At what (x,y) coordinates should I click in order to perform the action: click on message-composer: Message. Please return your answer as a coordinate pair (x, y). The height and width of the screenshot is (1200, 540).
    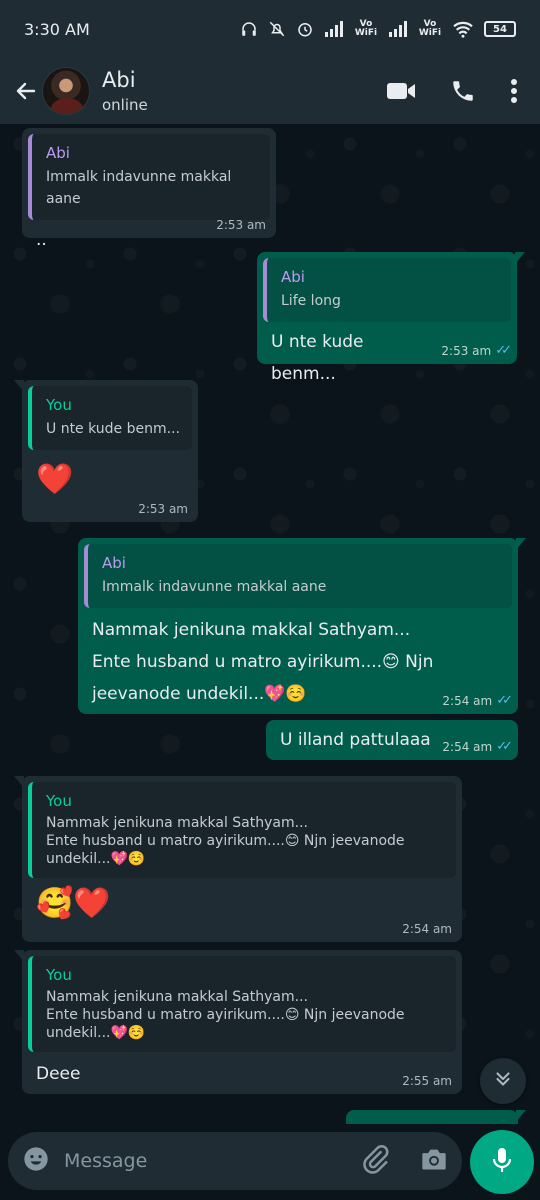
    Looking at the image, I should click on (235, 1161).